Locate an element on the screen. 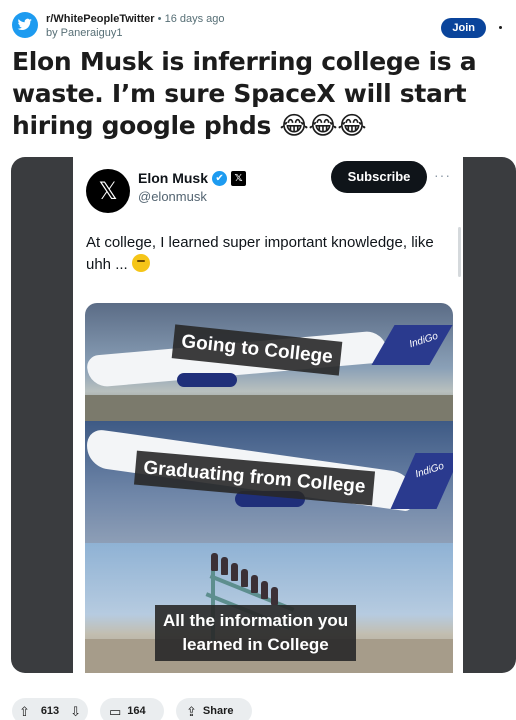 Image resolution: width=516 pixels, height=720 pixels. verified-badge-icon: ✔ is located at coordinates (220, 178).